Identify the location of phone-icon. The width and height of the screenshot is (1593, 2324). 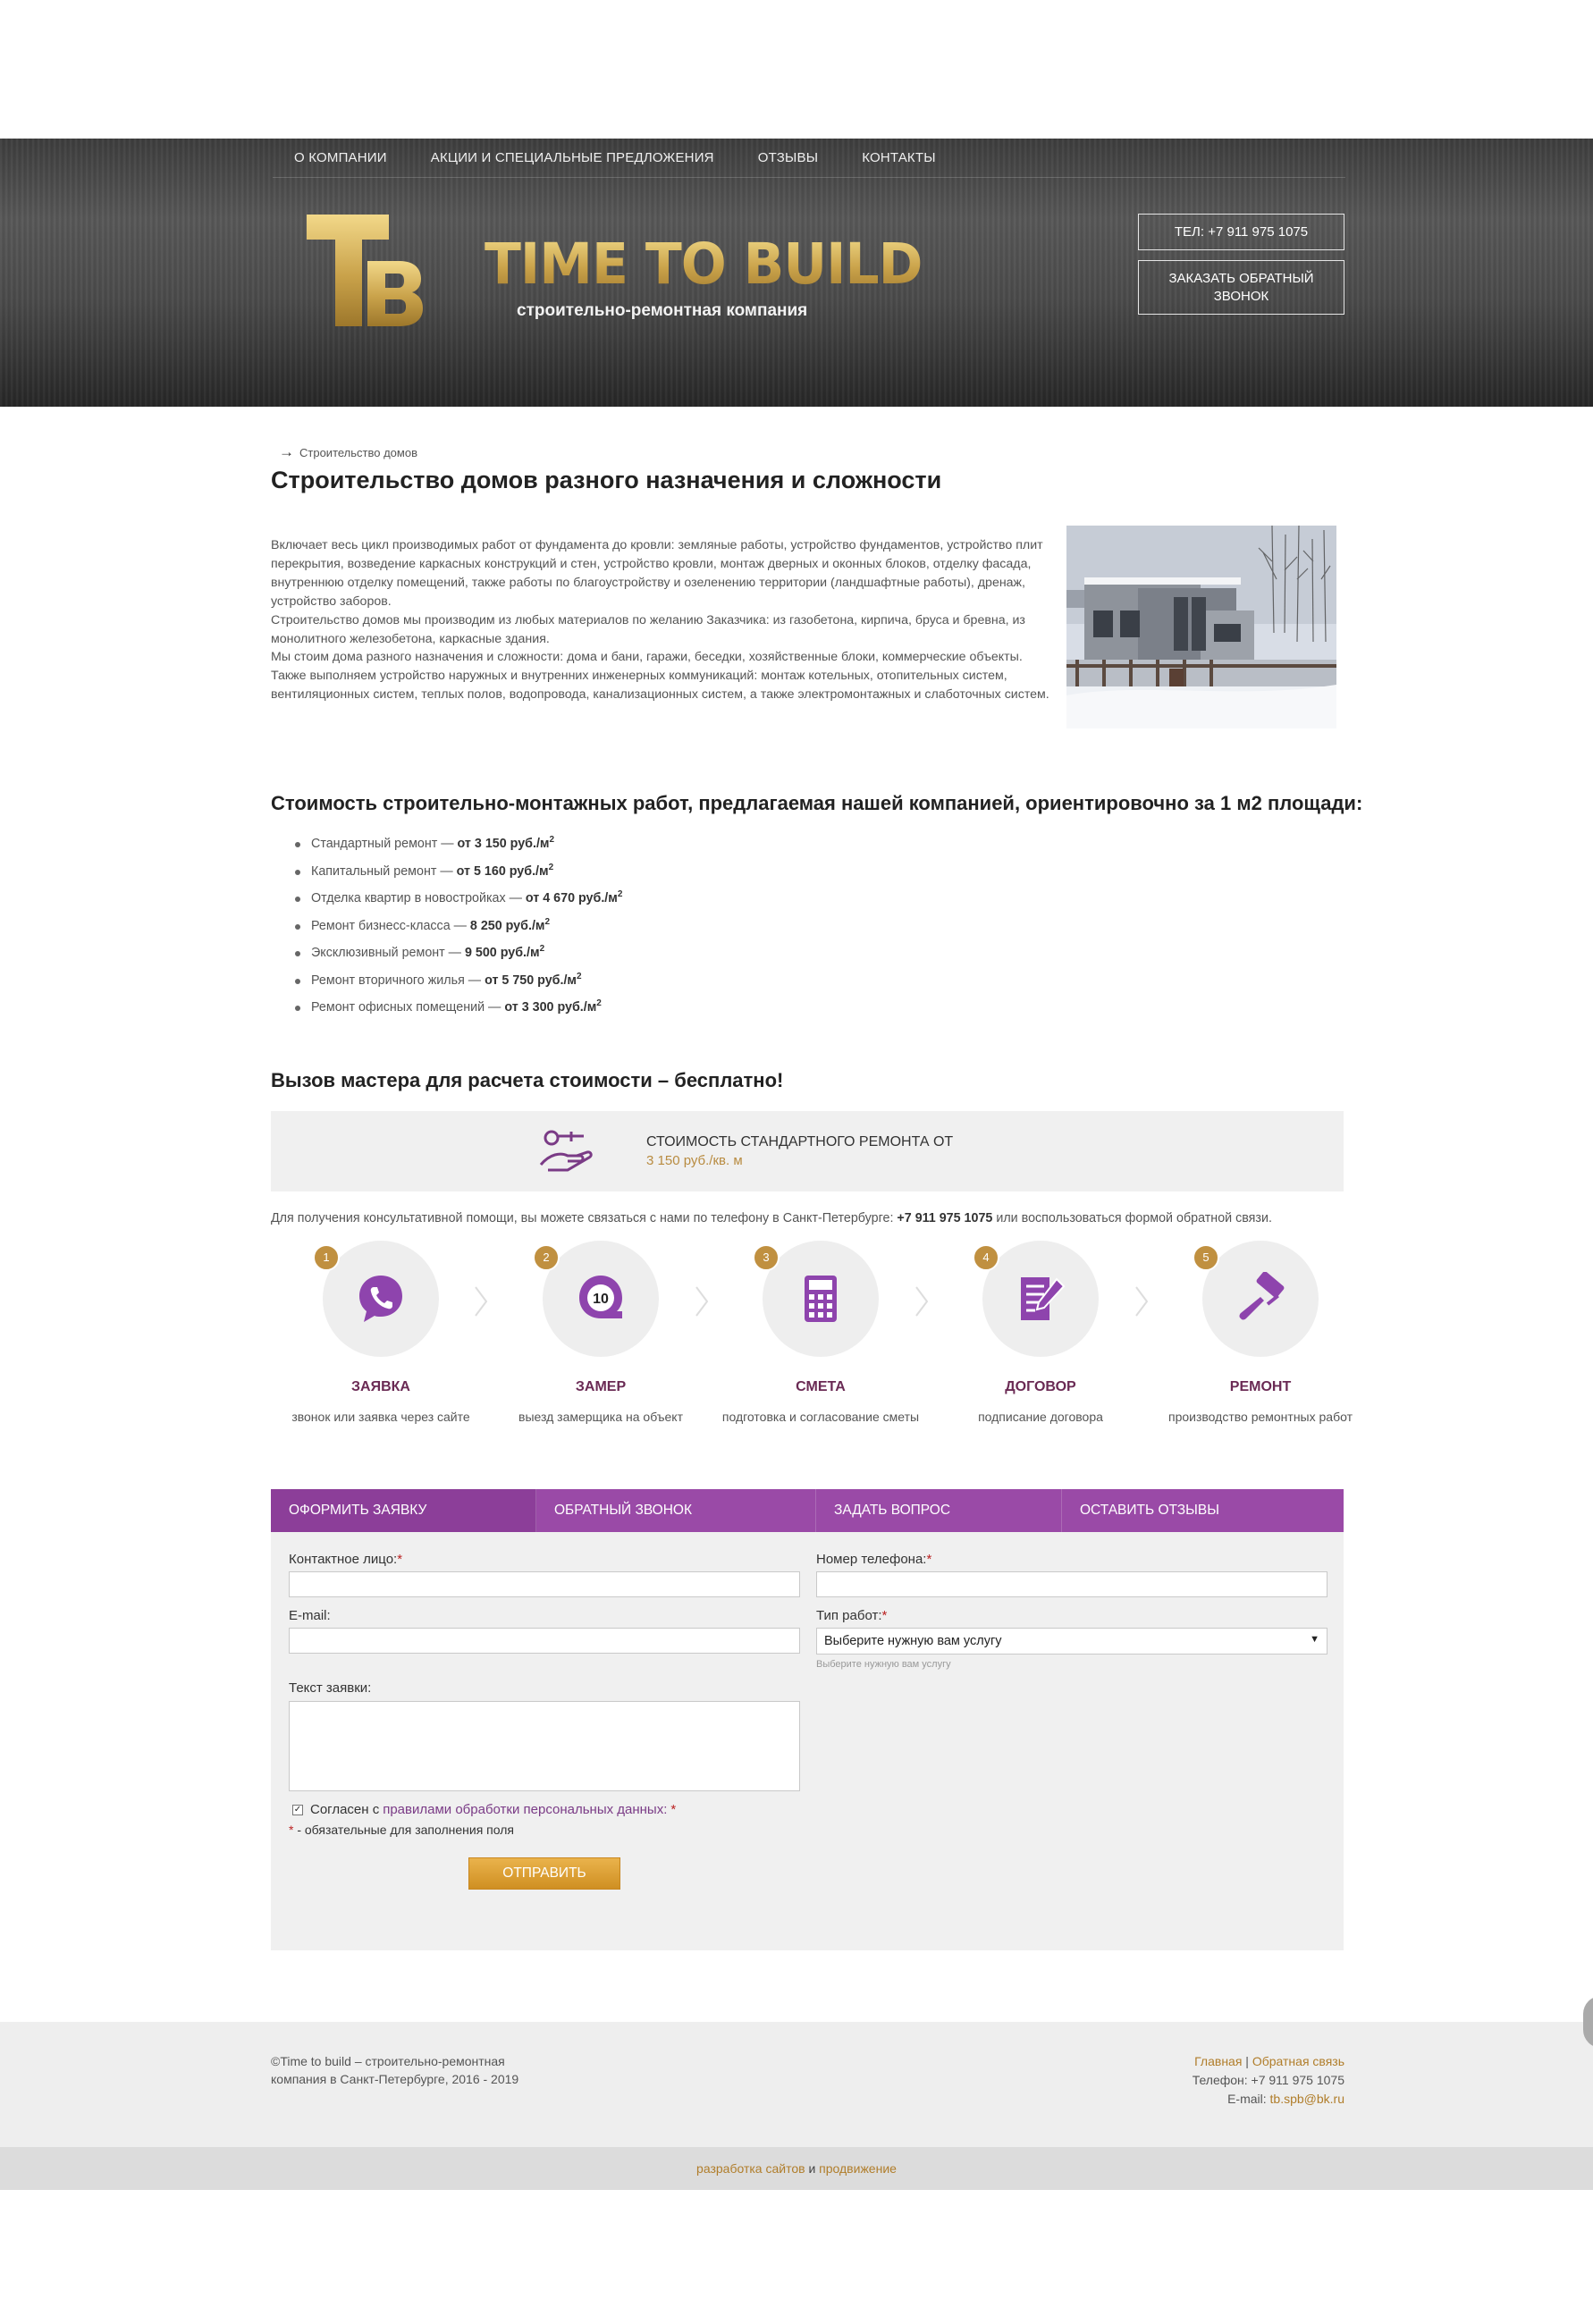
(380, 1299).